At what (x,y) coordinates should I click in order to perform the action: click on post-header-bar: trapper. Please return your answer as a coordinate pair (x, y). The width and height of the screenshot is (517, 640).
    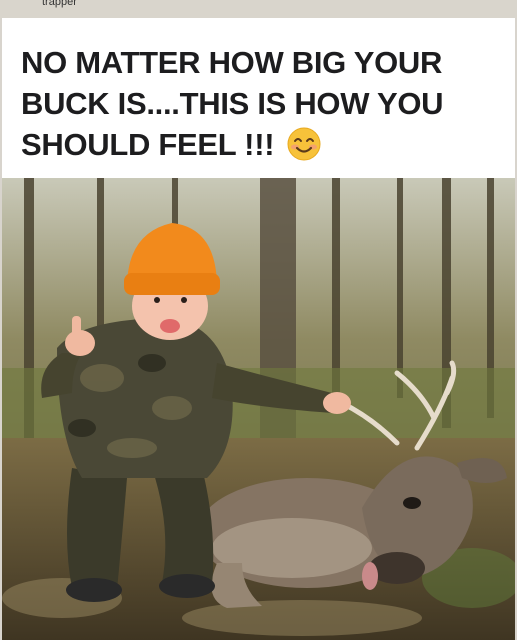
    Looking at the image, I should click on (258, 9).